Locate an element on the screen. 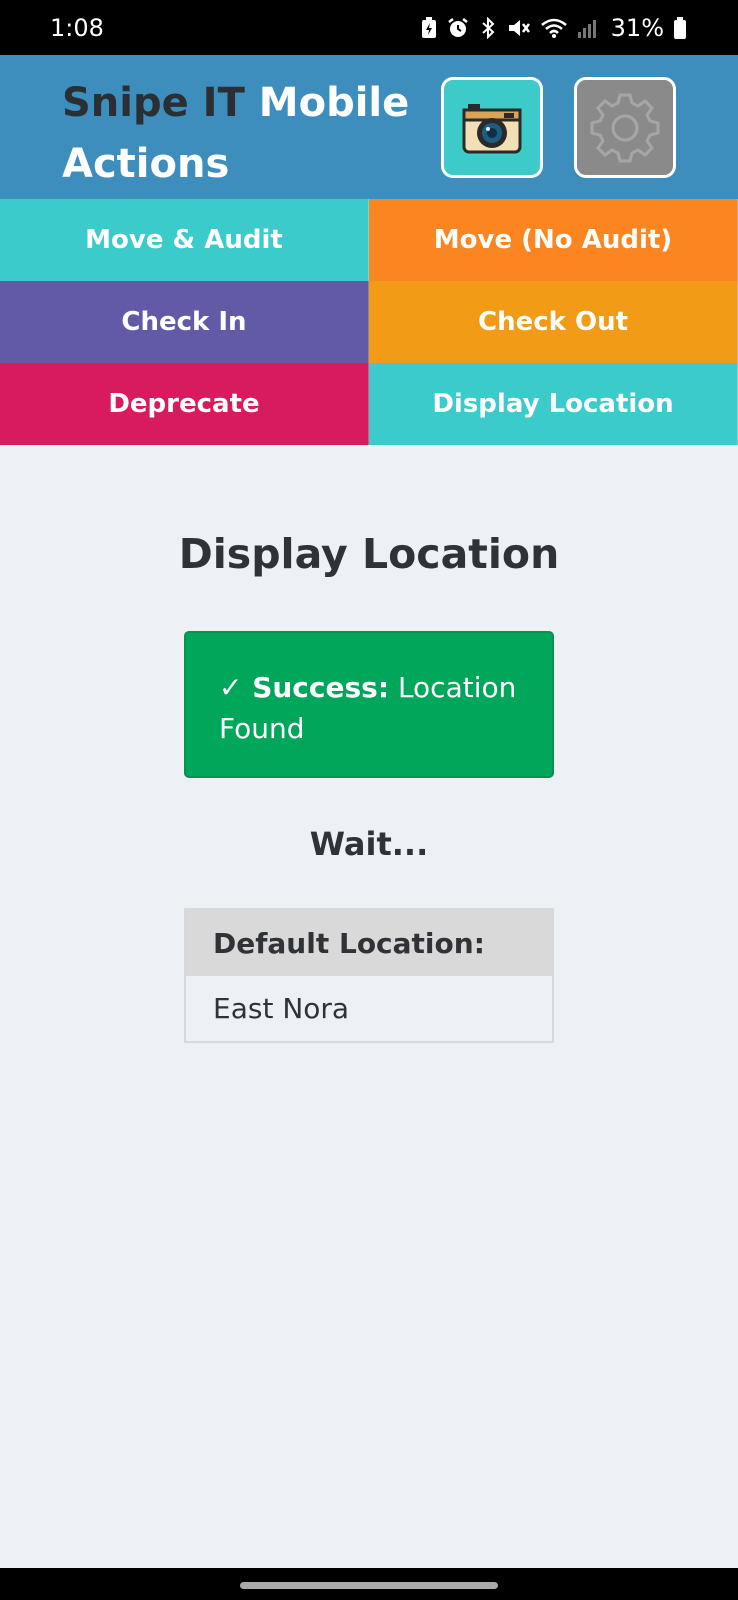  gear-icon is located at coordinates (625, 127).